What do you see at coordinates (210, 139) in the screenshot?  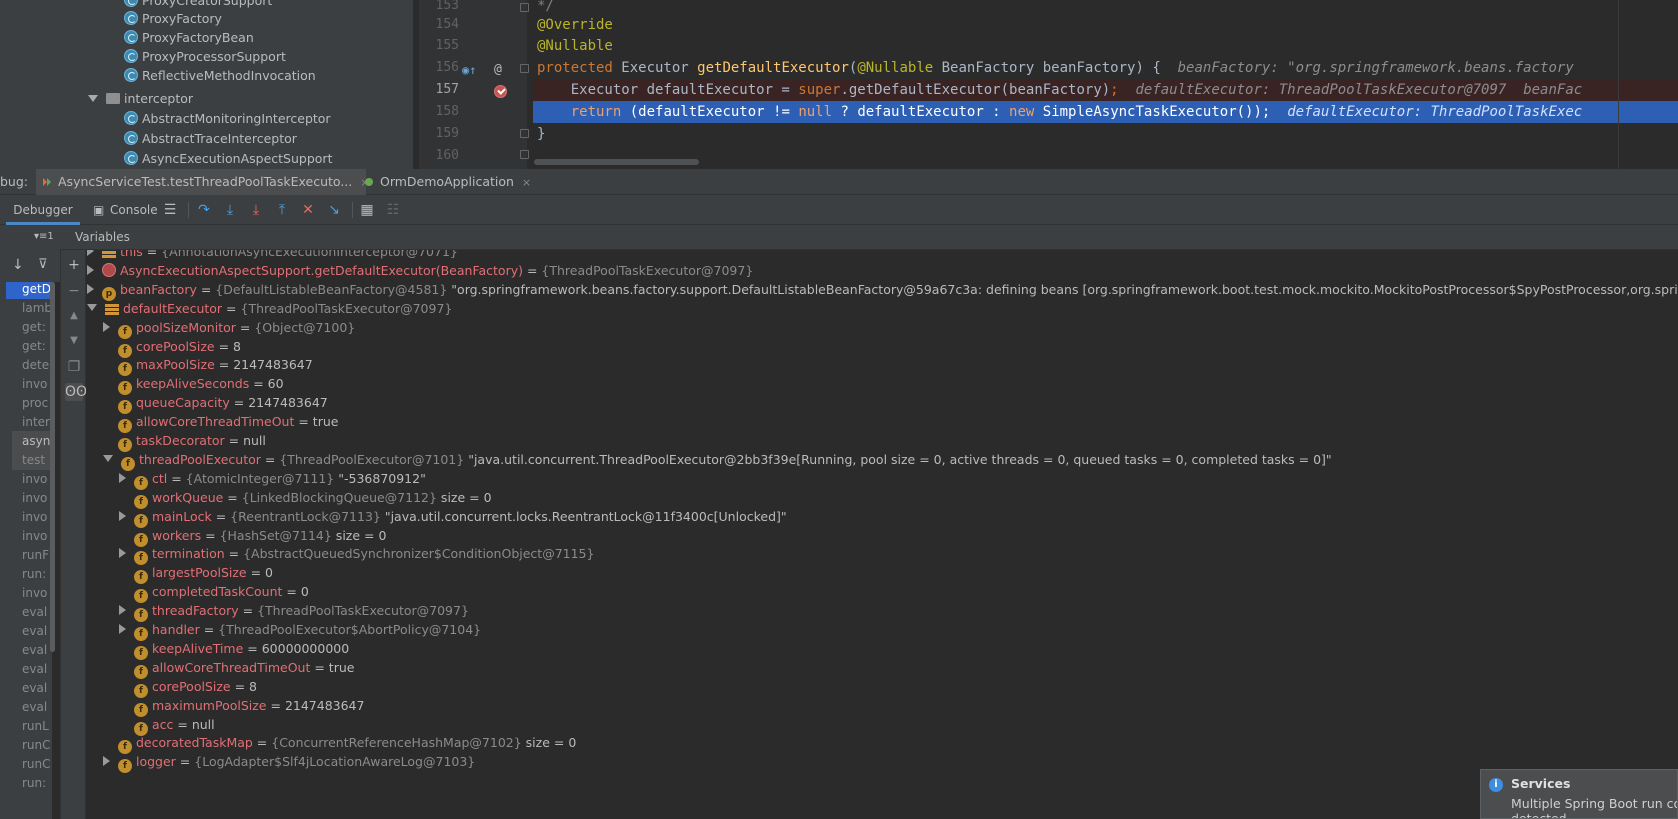 I see `tree-item-class: AbstractTraceInterceptor` at bounding box center [210, 139].